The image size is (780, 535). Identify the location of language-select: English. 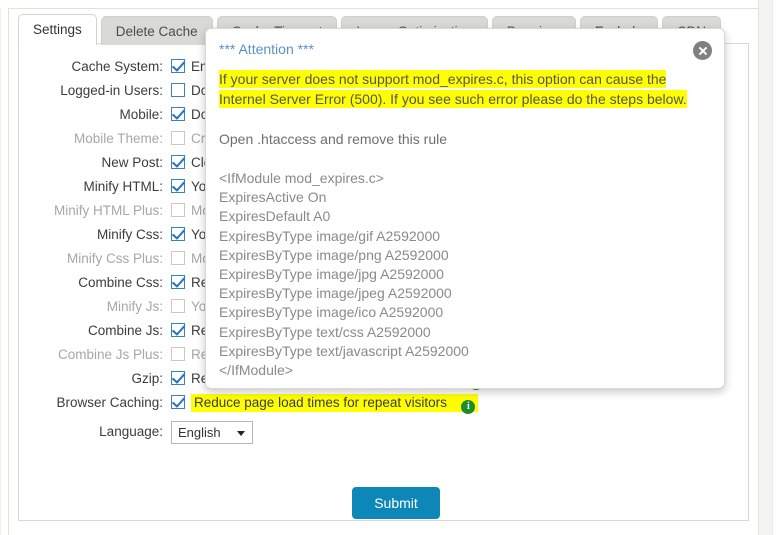
(212, 432).